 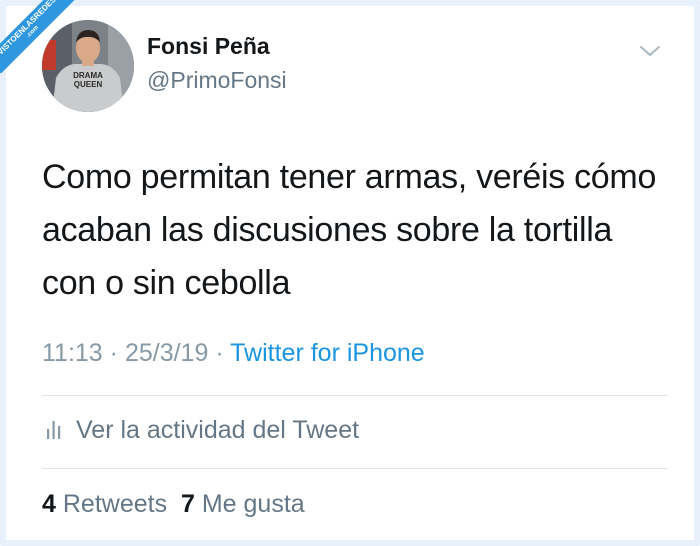 I want to click on retweets-count: 4, so click(x=49, y=504).